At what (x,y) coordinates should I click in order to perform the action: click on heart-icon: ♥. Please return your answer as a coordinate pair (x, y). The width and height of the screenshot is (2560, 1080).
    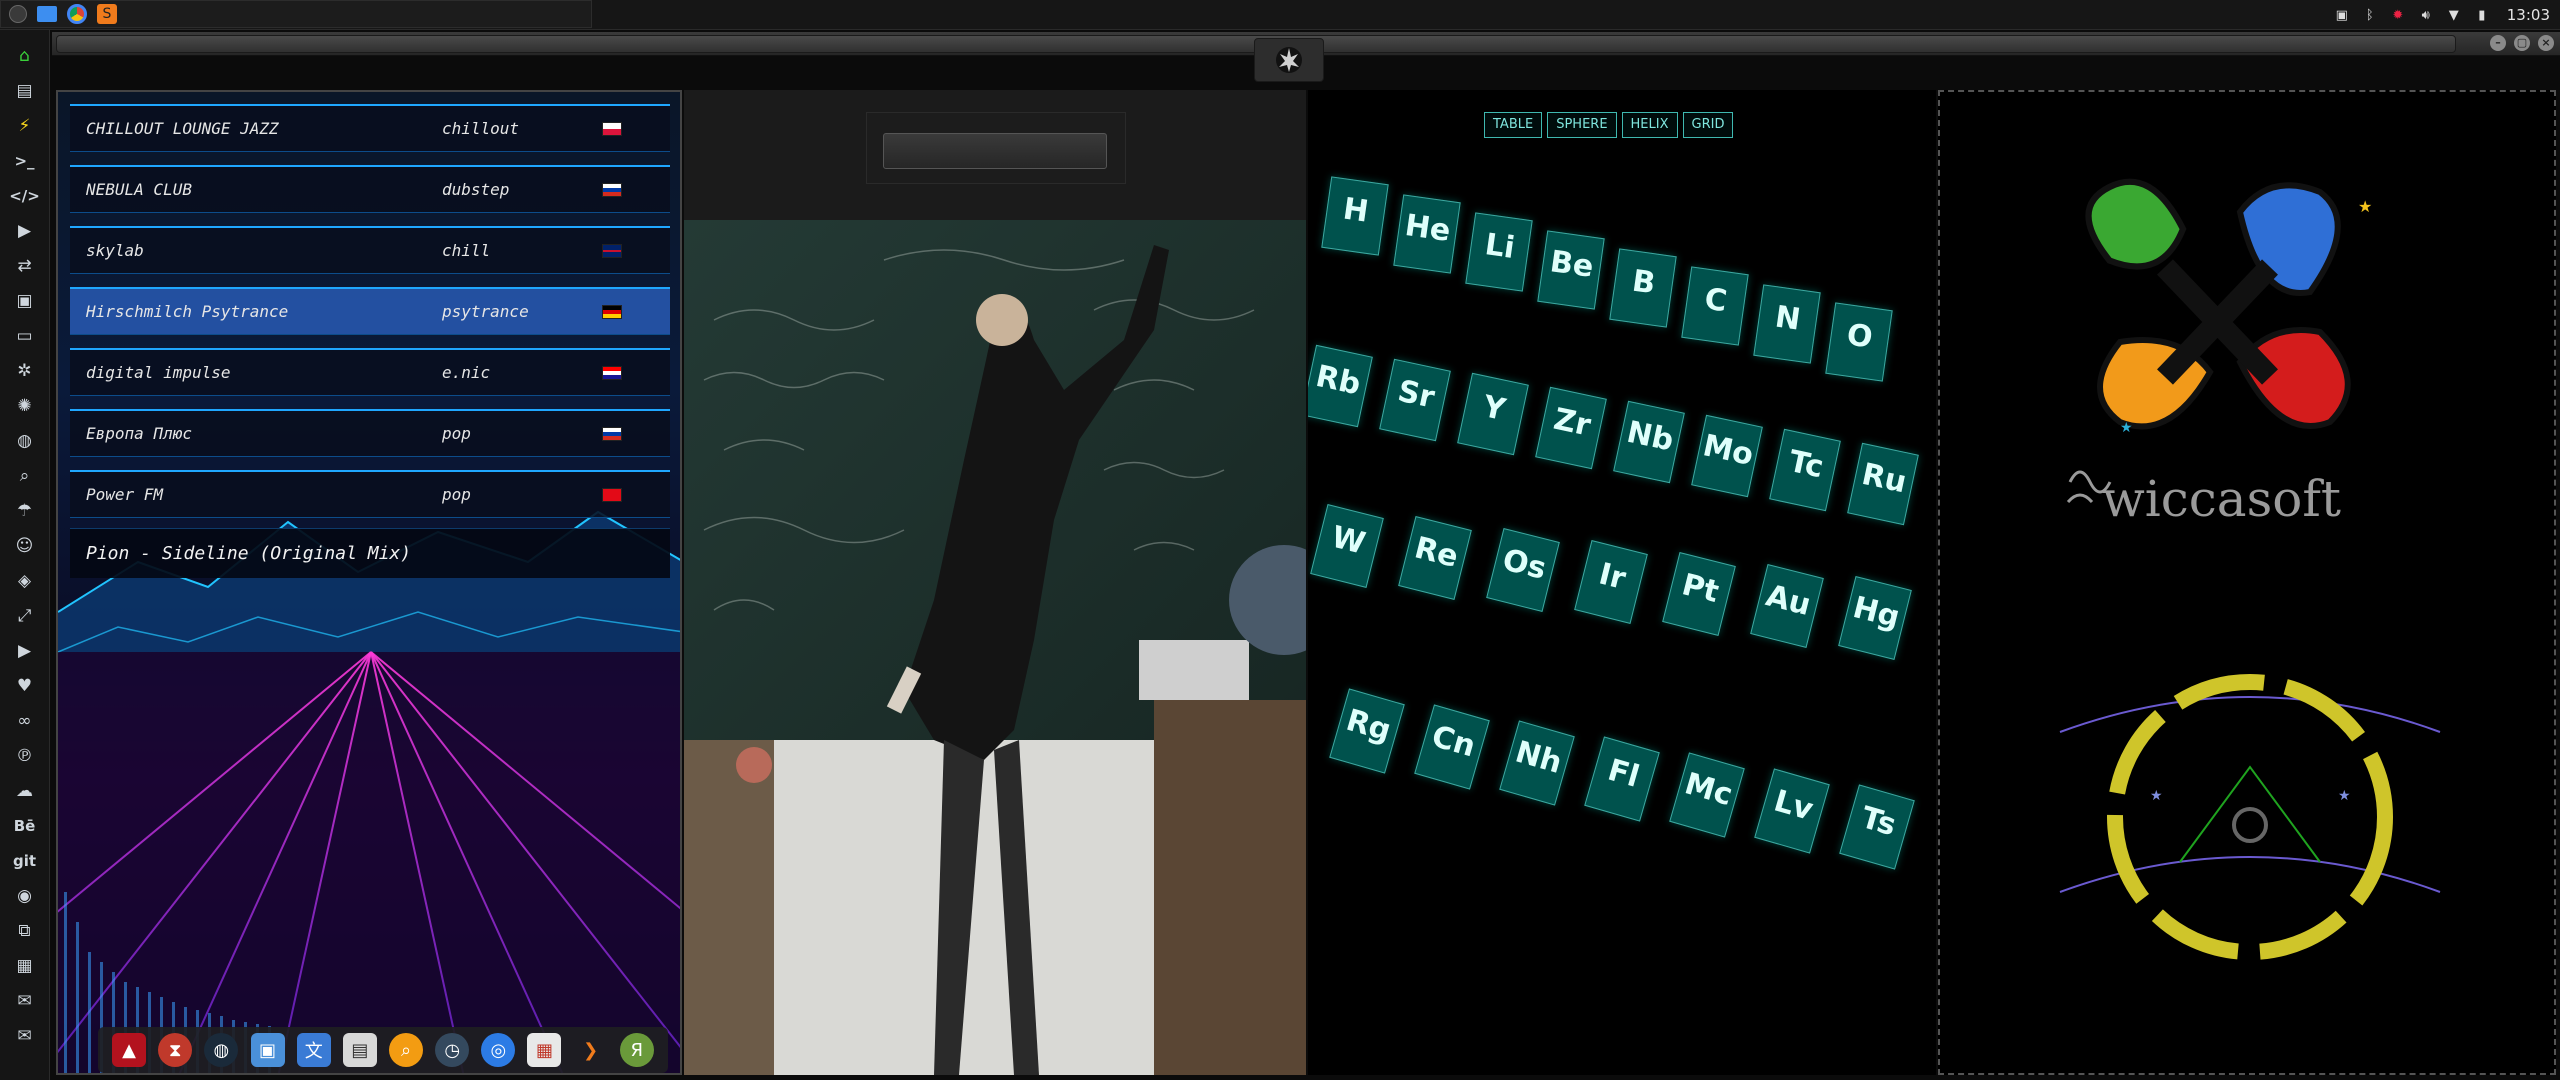
    Looking at the image, I should click on (25, 685).